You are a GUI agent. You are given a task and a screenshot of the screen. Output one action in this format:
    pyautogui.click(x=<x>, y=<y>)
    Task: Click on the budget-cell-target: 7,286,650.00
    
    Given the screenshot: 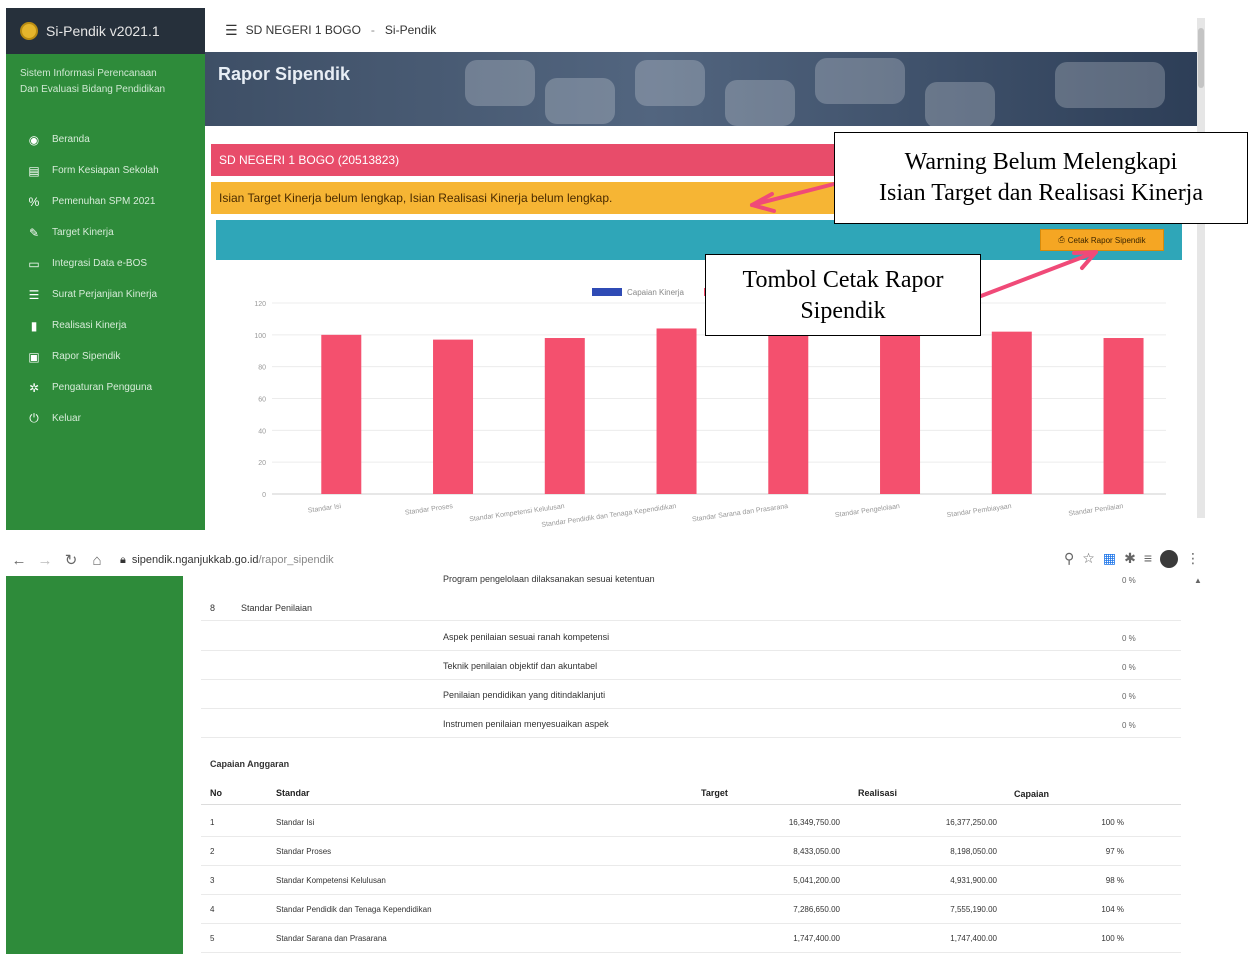 What is the action you would take?
    pyautogui.click(x=816, y=909)
    